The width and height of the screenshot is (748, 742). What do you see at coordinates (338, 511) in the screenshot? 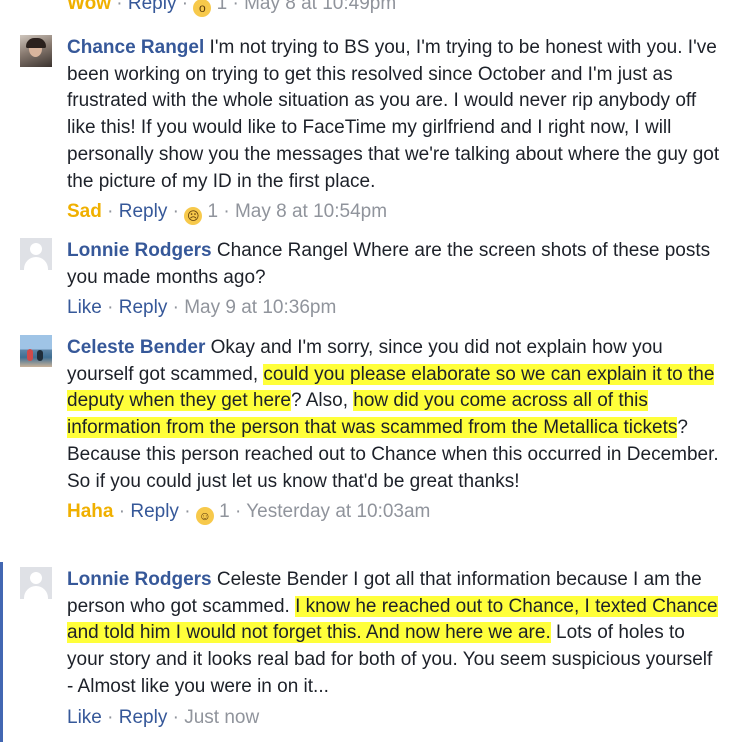
I see `timestamp: Yesterday at 10:03am` at bounding box center [338, 511].